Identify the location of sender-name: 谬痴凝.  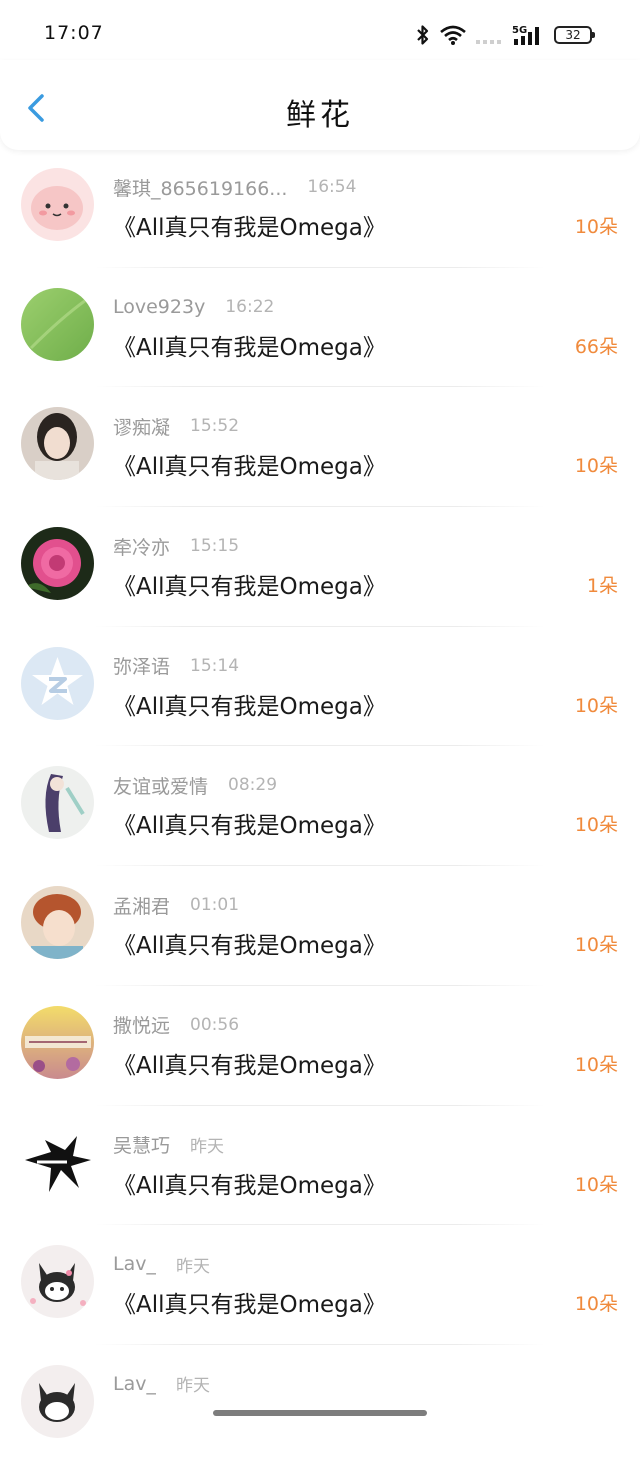
(142, 427).